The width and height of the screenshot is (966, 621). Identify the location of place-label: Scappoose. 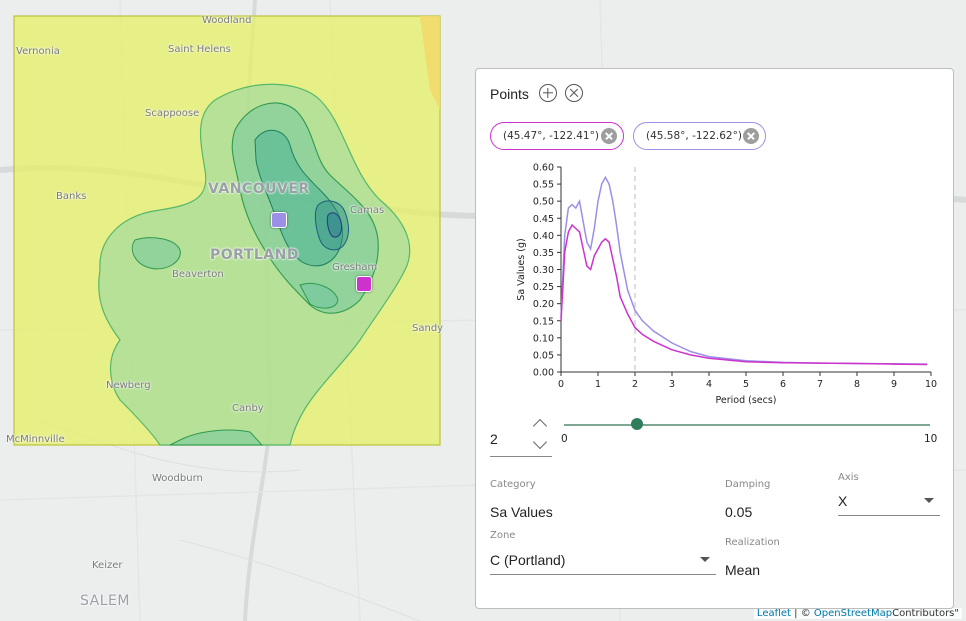
(172, 113).